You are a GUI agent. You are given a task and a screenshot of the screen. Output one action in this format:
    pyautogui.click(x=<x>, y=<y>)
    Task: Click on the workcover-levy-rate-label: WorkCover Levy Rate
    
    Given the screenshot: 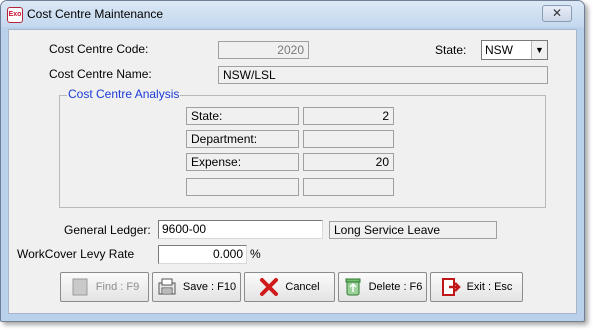 What is the action you would take?
    pyautogui.click(x=76, y=254)
    